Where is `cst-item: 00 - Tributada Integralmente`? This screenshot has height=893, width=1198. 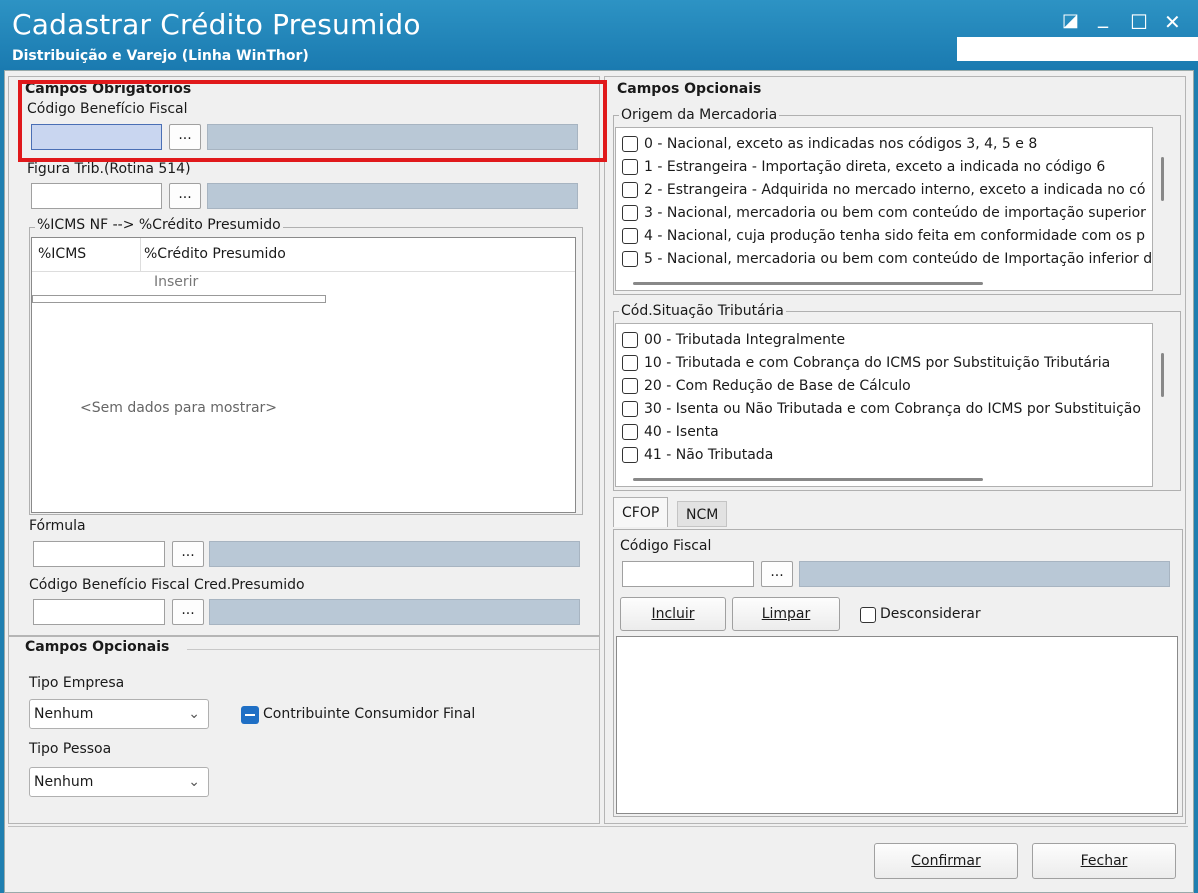 cst-item: 00 - Tributada Integralmente is located at coordinates (733, 340).